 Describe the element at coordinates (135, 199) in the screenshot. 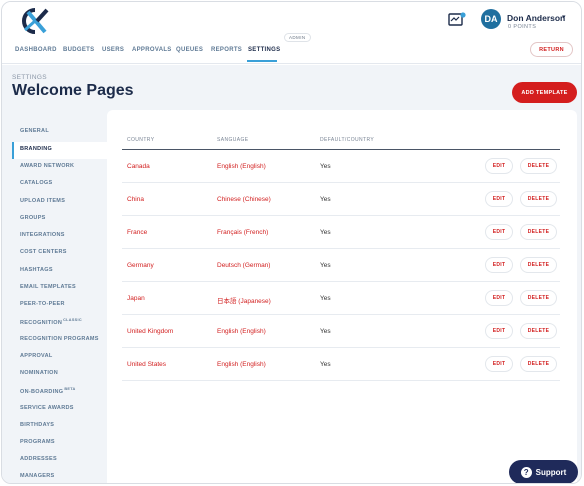

I see `country-link: China` at that location.